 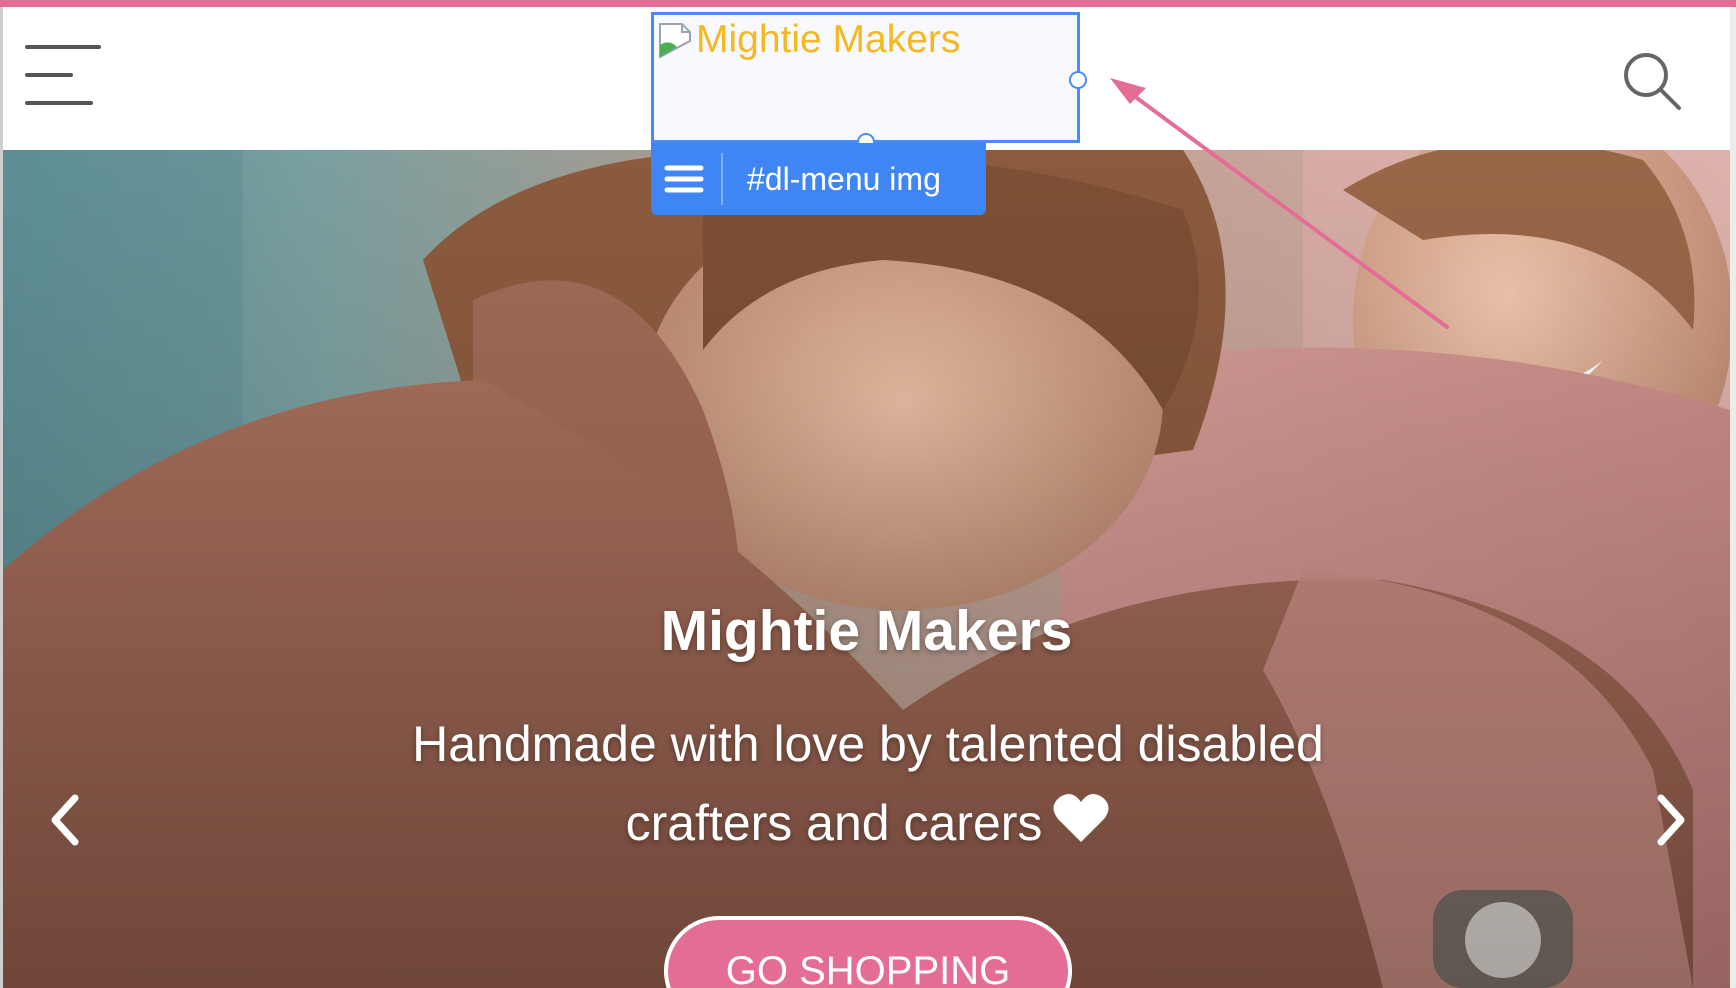 I want to click on site-logo-image: Mightie Makers, so click(x=865, y=77).